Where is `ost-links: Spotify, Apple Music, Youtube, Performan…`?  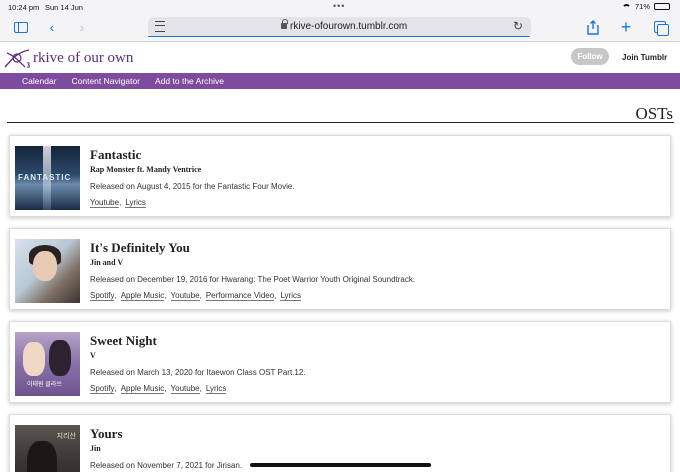
ost-links: Spotify, Apple Music, Youtube, Performan… is located at coordinates (195, 296).